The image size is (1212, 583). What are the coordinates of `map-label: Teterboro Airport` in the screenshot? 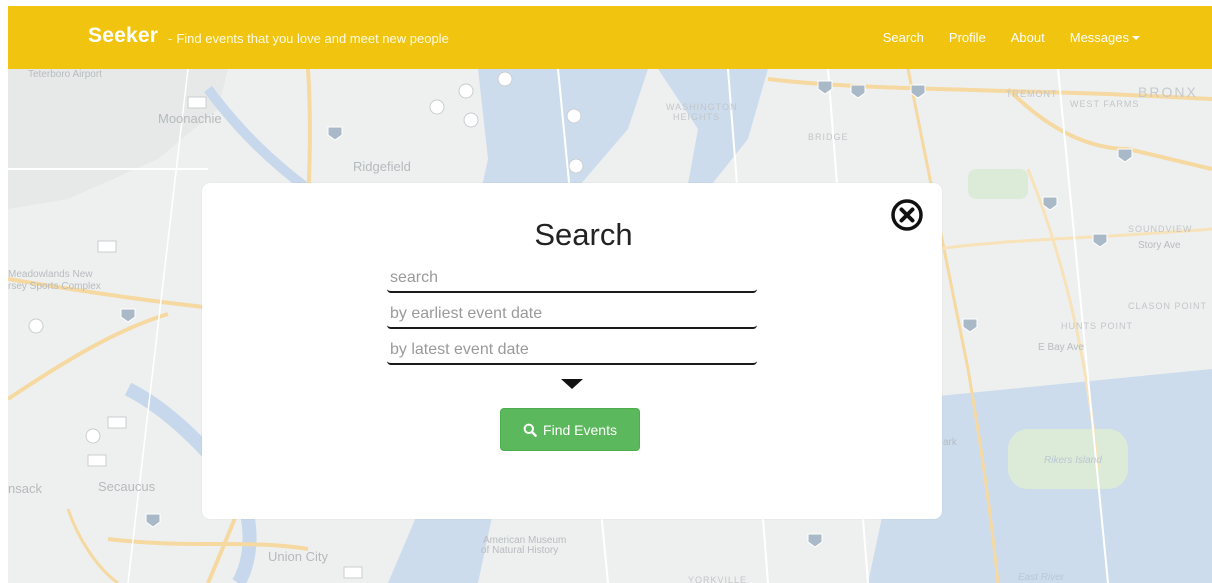 It's located at (65, 74).